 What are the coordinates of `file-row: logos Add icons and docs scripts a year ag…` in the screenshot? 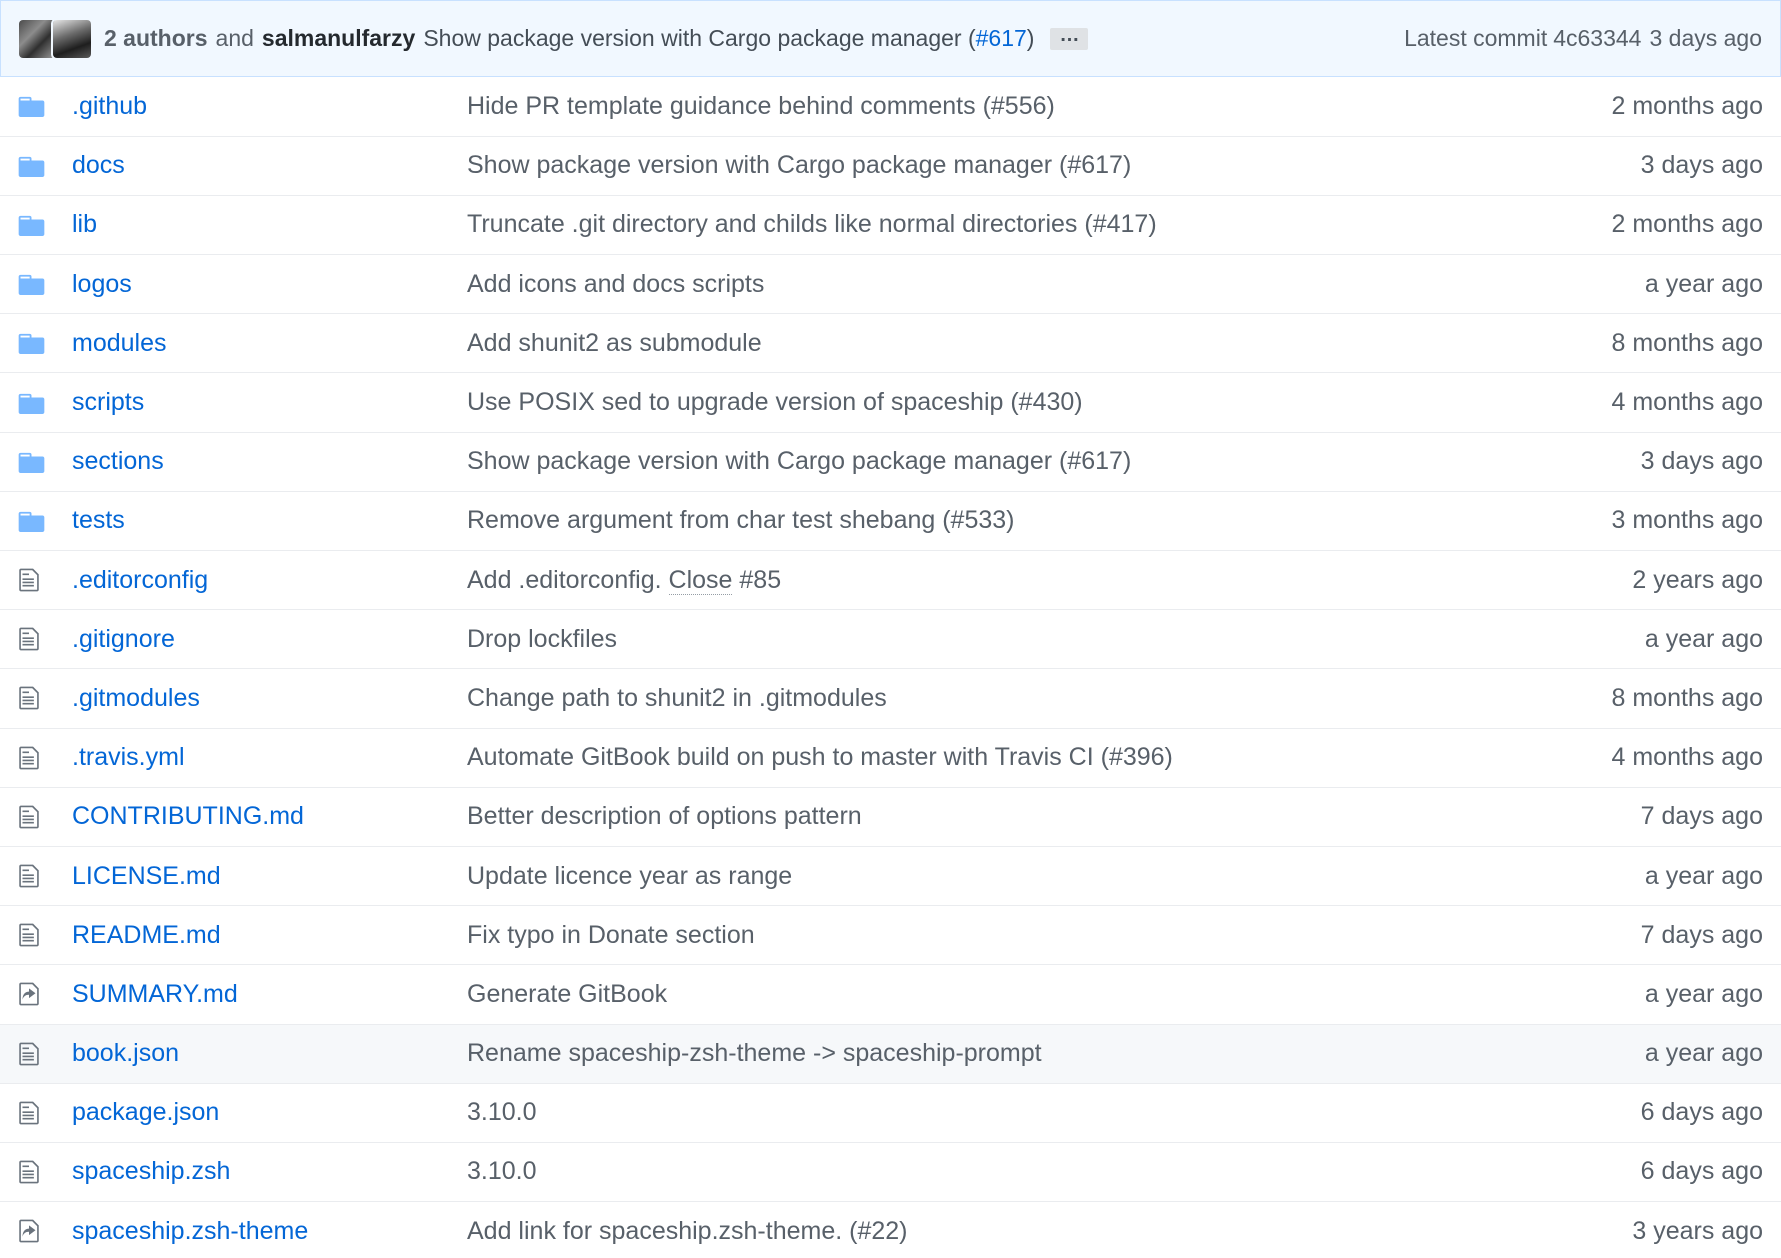 It's located at (890, 284).